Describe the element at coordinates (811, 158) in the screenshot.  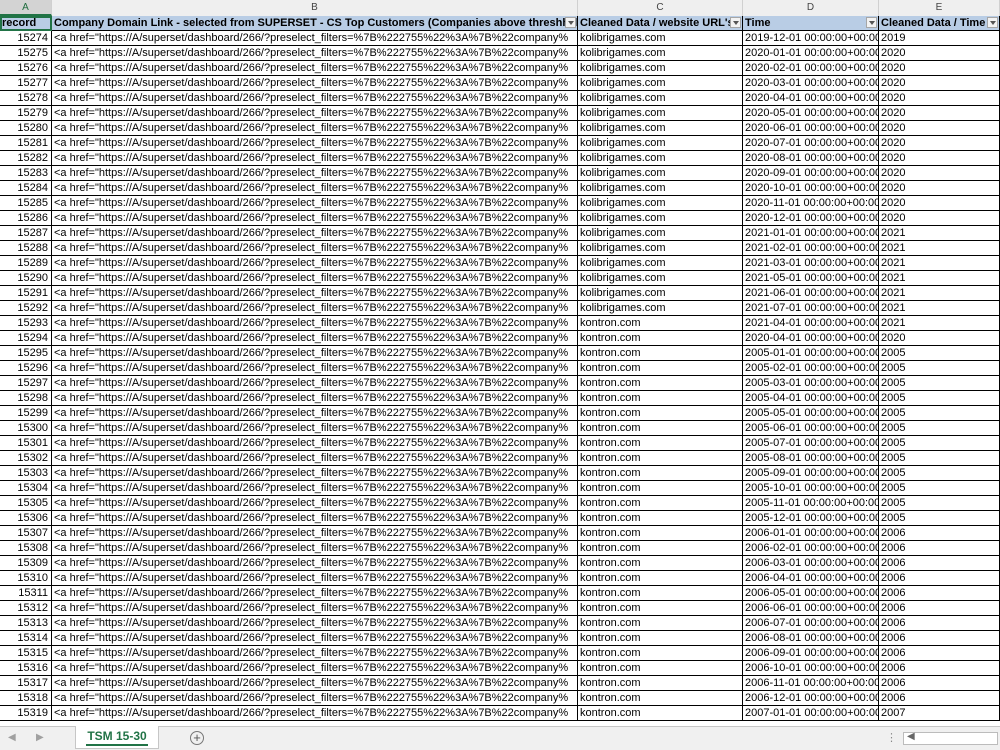
I see `time-cell: 2020-08-01 00:00:00+00:00` at that location.